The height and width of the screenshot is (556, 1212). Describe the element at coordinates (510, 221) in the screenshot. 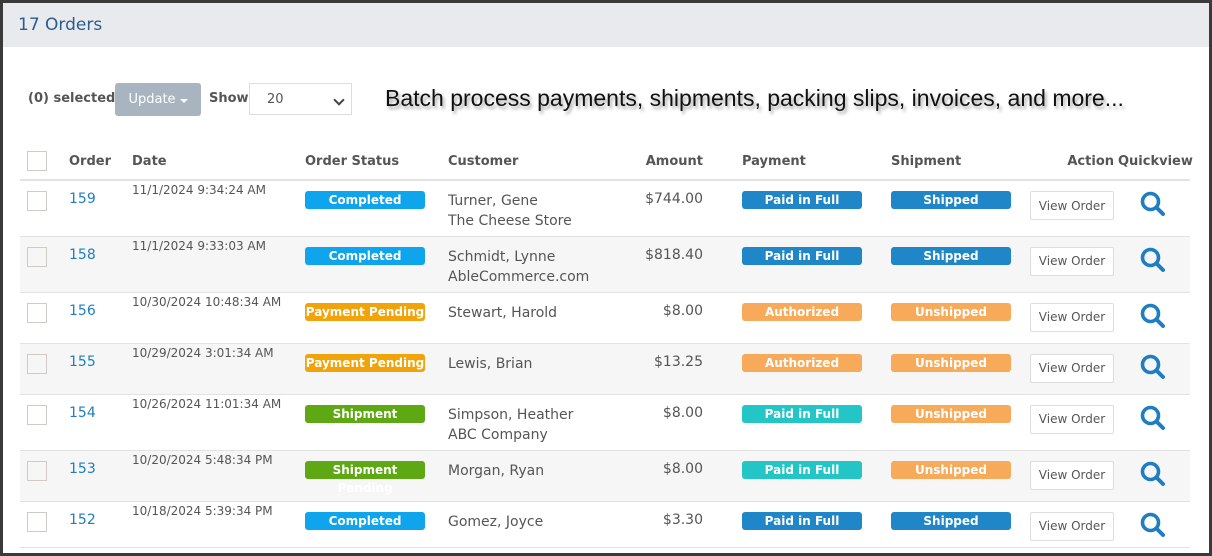

I see `customer-company: The Cheese Store` at that location.